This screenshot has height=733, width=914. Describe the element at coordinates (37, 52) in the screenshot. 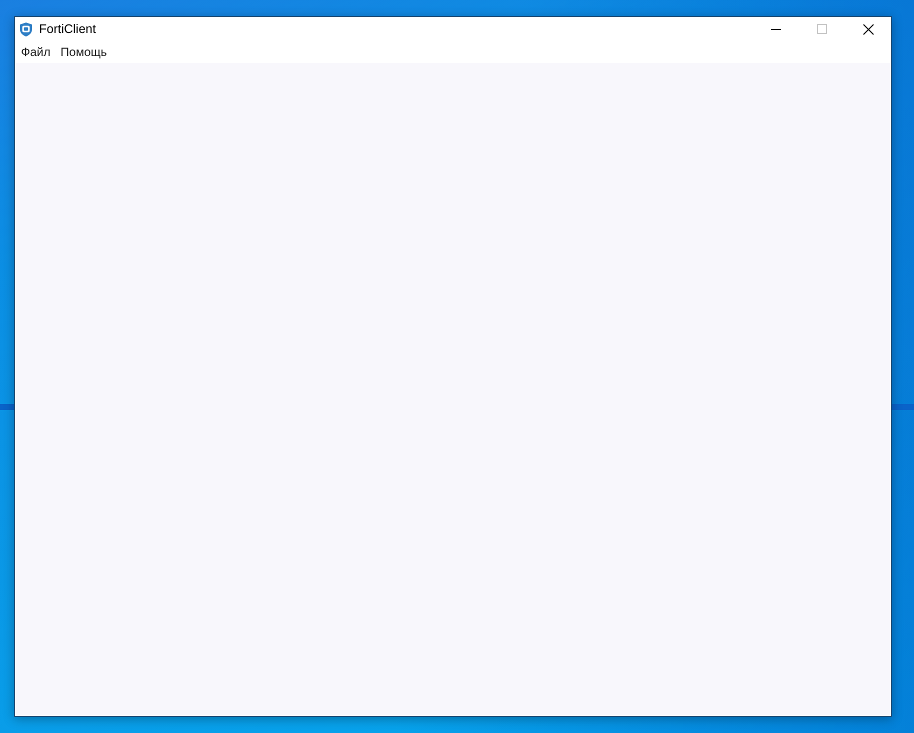

I see `menu-item: Файл` at that location.